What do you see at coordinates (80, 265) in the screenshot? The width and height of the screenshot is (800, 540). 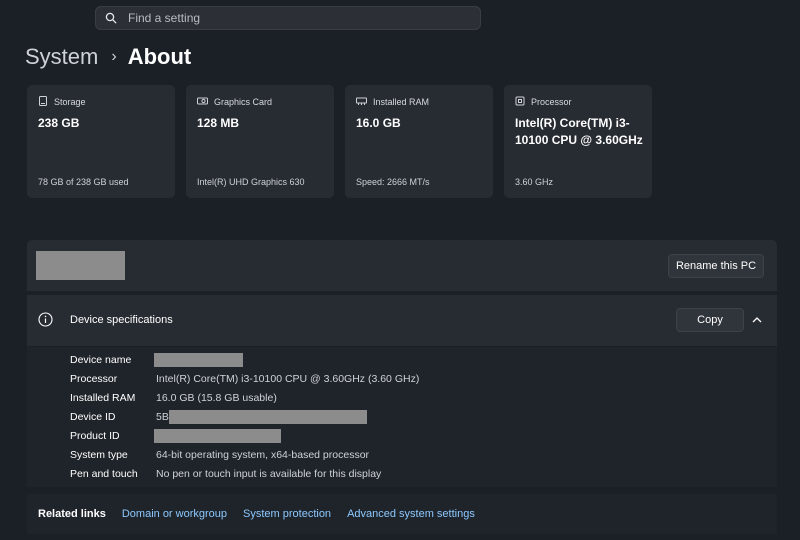 I see `pc-name-redacted` at bounding box center [80, 265].